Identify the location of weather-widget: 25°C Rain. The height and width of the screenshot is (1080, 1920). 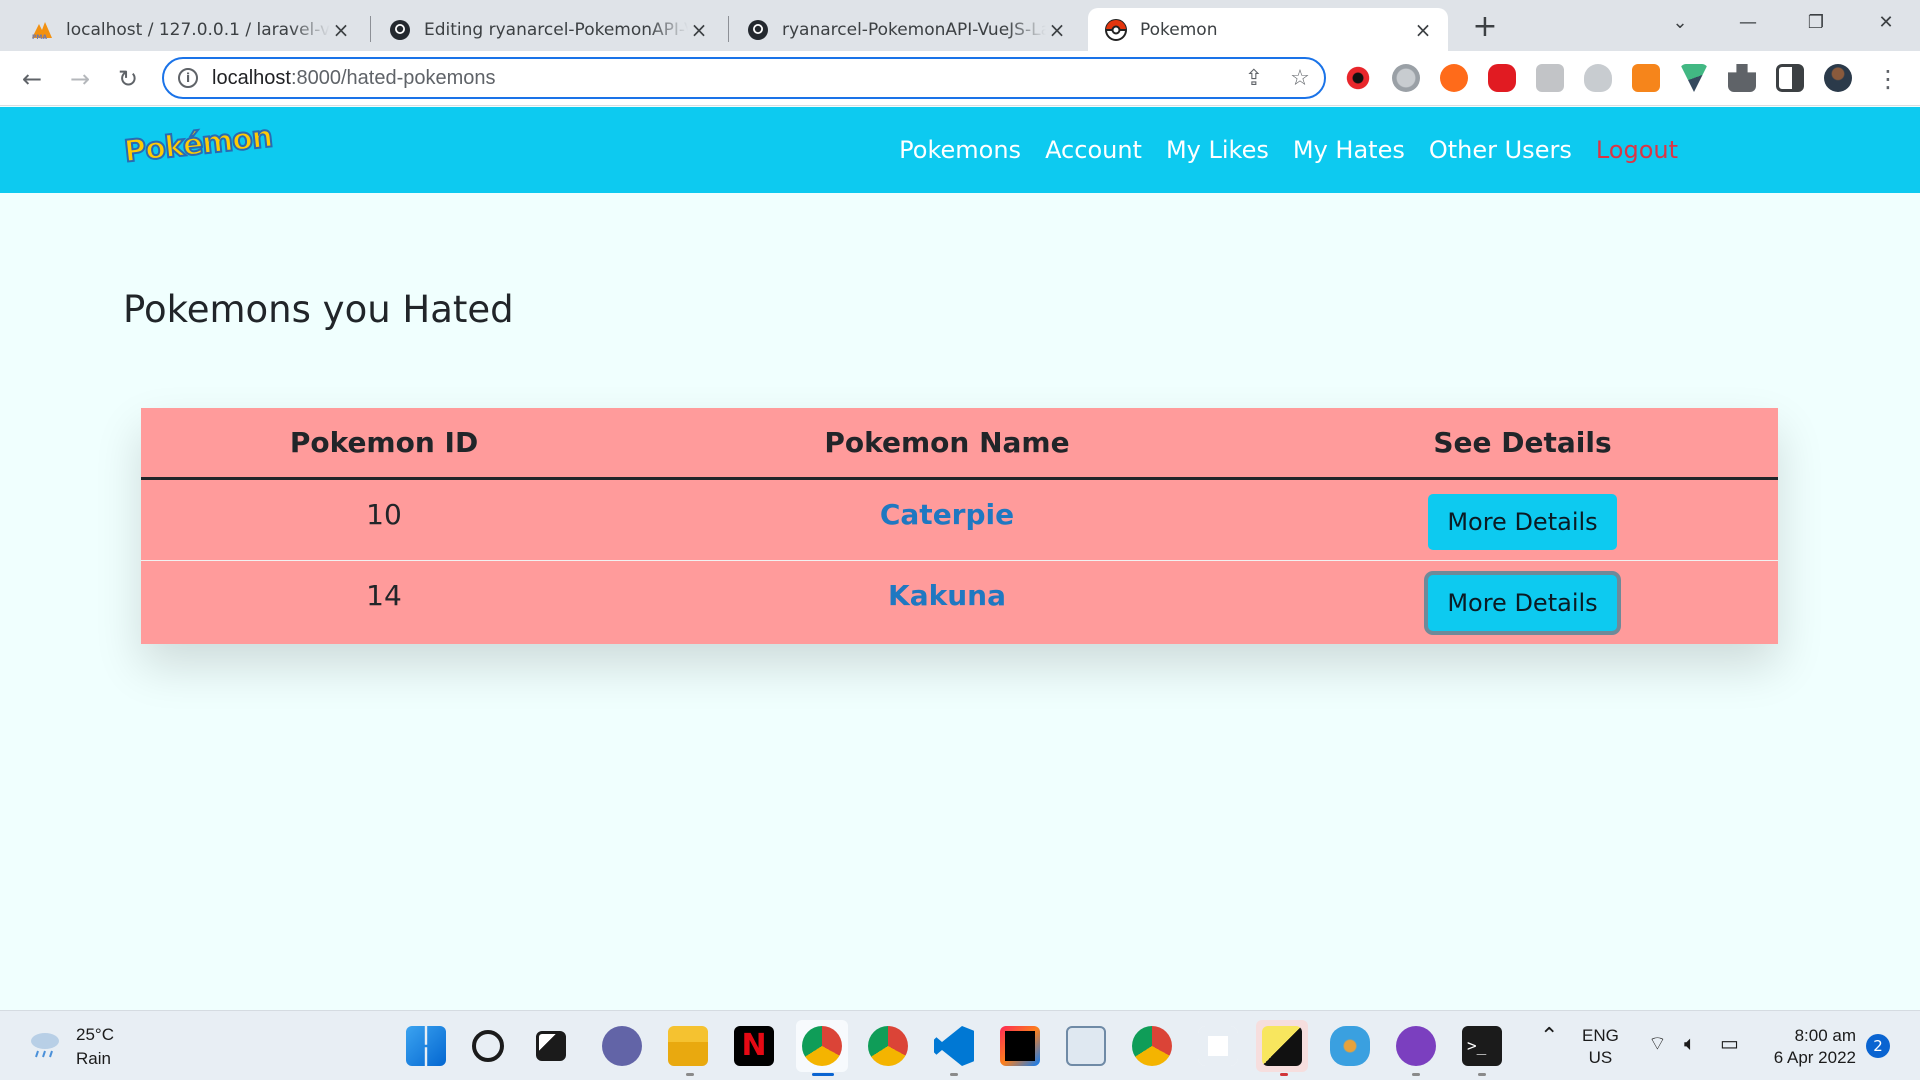
(95, 1047).